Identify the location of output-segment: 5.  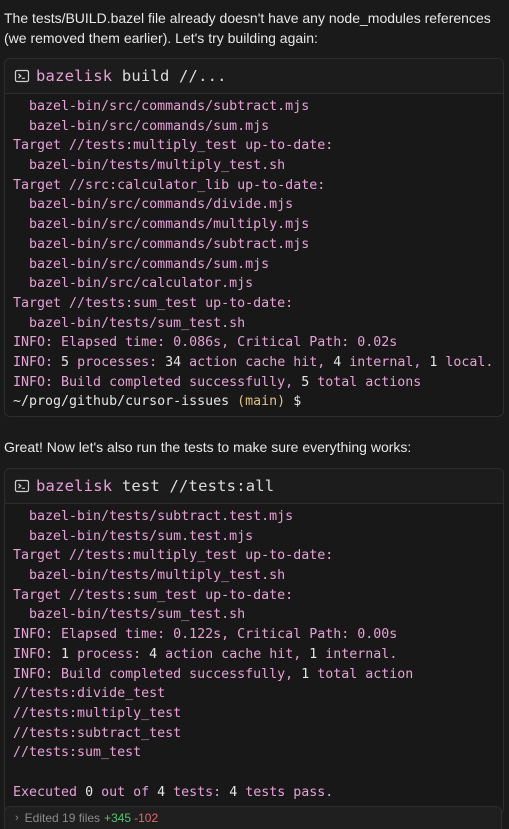
(65, 362).